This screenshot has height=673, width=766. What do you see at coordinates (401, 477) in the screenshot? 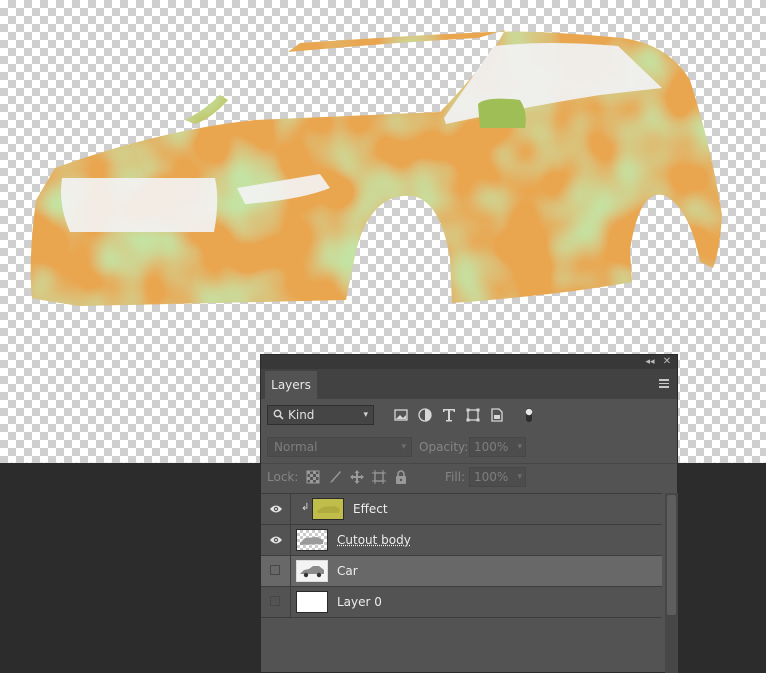
I see `lock-all-icon` at bounding box center [401, 477].